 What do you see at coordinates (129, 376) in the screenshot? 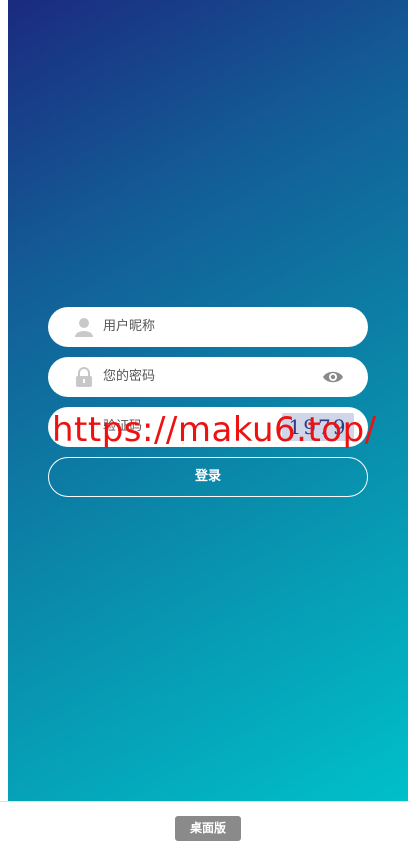
I see `password-placeholder: 您的密码` at bounding box center [129, 376].